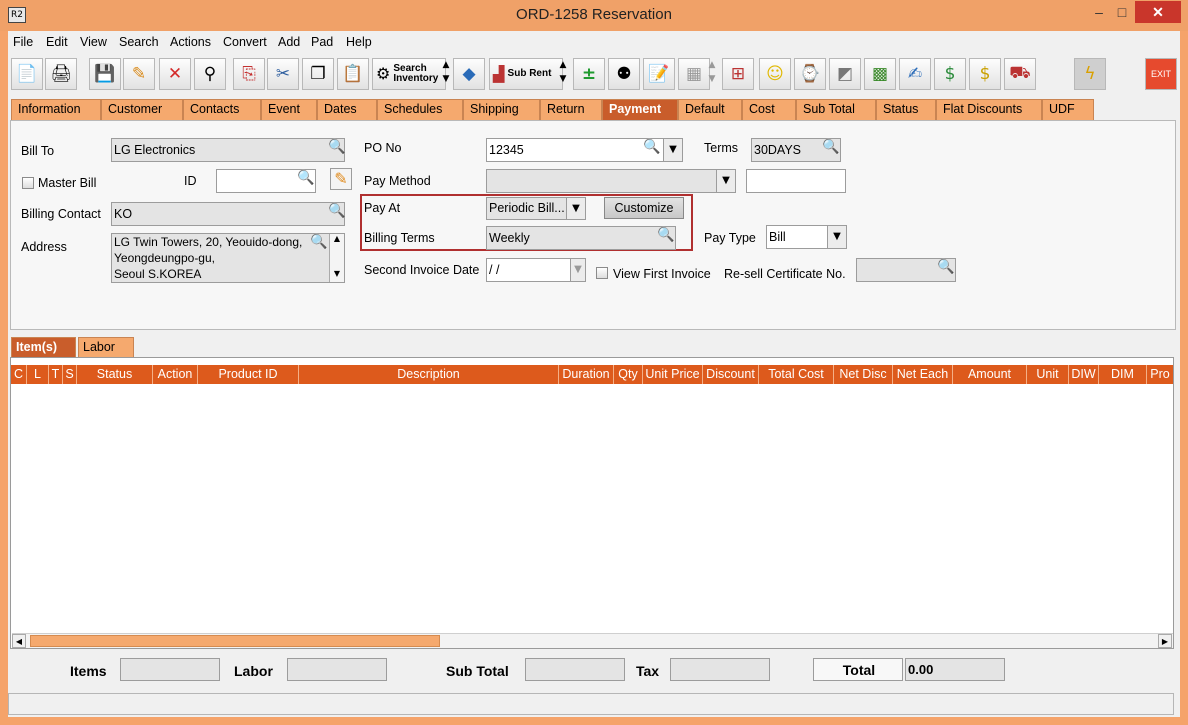 The image size is (1188, 725). What do you see at coordinates (245, 42) in the screenshot?
I see `menu-convert: Convert` at bounding box center [245, 42].